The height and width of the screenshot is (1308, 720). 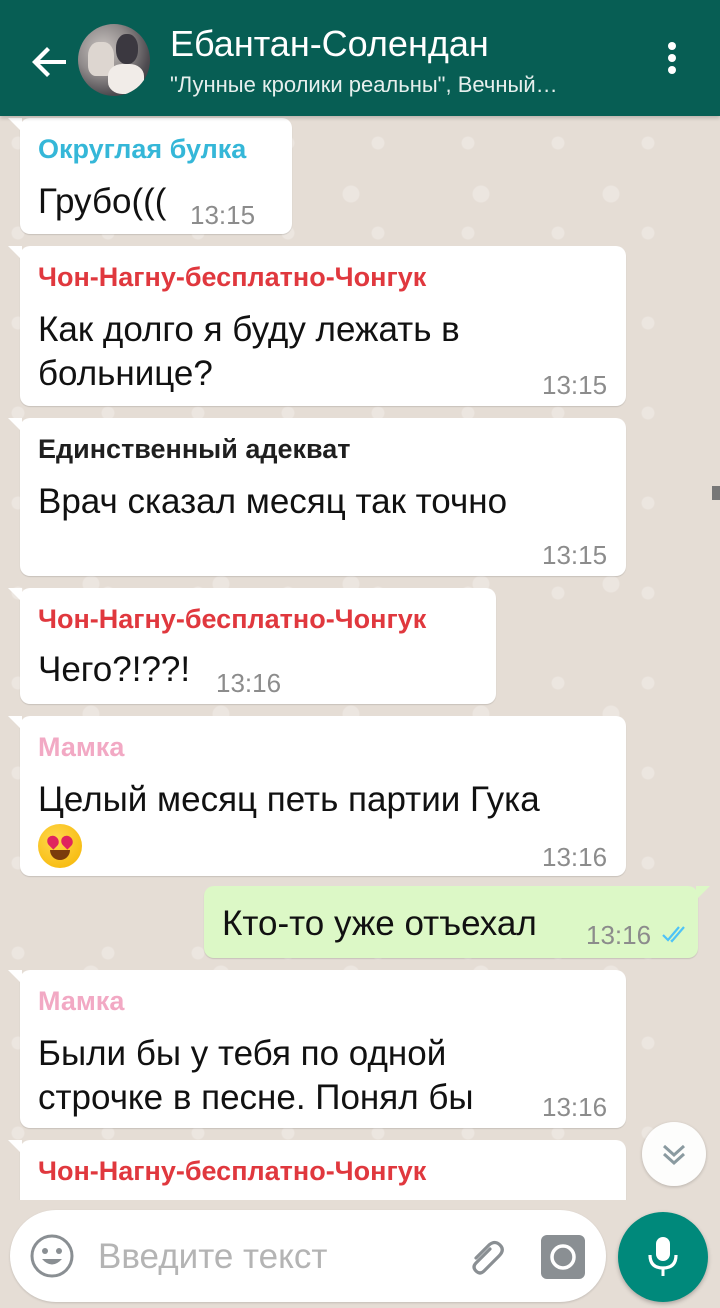 What do you see at coordinates (142, 149) in the screenshot?
I see `message-sender: Округлая булка` at bounding box center [142, 149].